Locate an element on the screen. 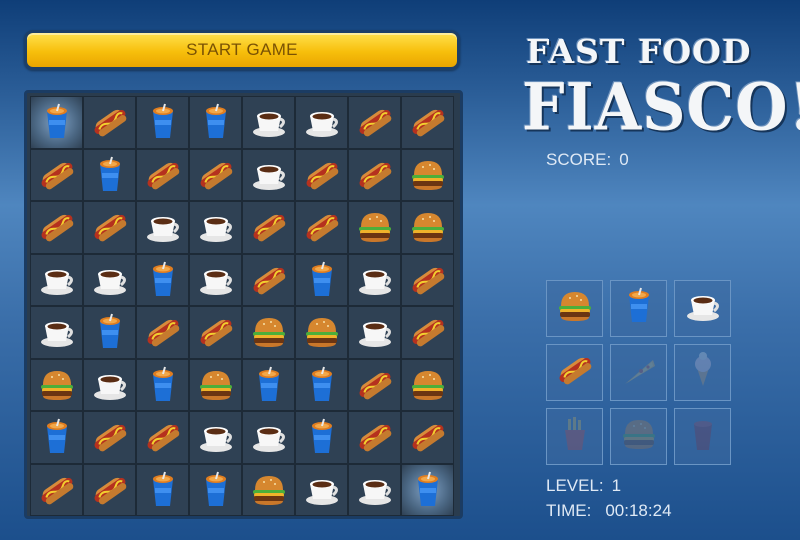  time-display: TIME: 00:18:24 is located at coordinates (609, 511).